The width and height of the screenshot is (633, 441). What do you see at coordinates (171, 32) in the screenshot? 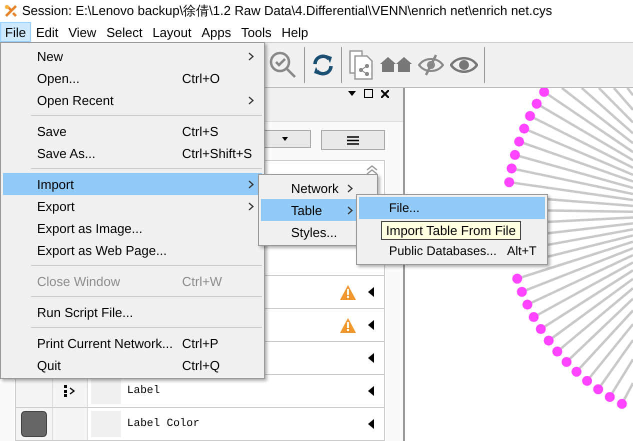
I see `menu-bar-item: Layout` at bounding box center [171, 32].